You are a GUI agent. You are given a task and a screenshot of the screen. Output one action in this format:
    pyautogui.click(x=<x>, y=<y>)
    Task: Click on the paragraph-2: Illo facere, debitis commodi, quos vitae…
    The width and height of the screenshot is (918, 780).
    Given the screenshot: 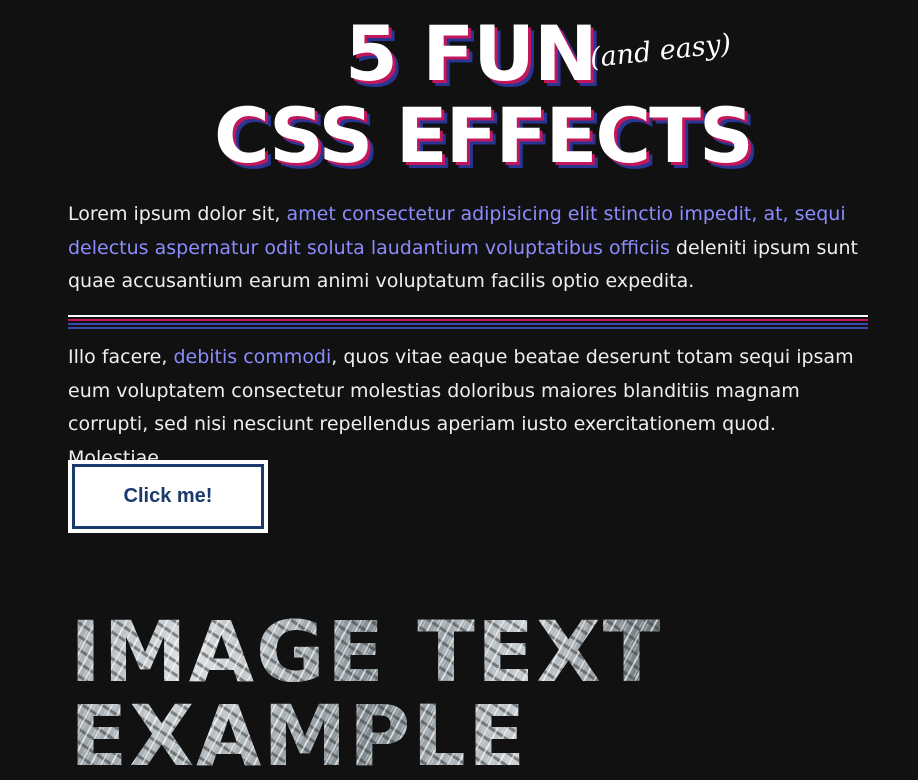 What is the action you would take?
    pyautogui.click(x=468, y=408)
    